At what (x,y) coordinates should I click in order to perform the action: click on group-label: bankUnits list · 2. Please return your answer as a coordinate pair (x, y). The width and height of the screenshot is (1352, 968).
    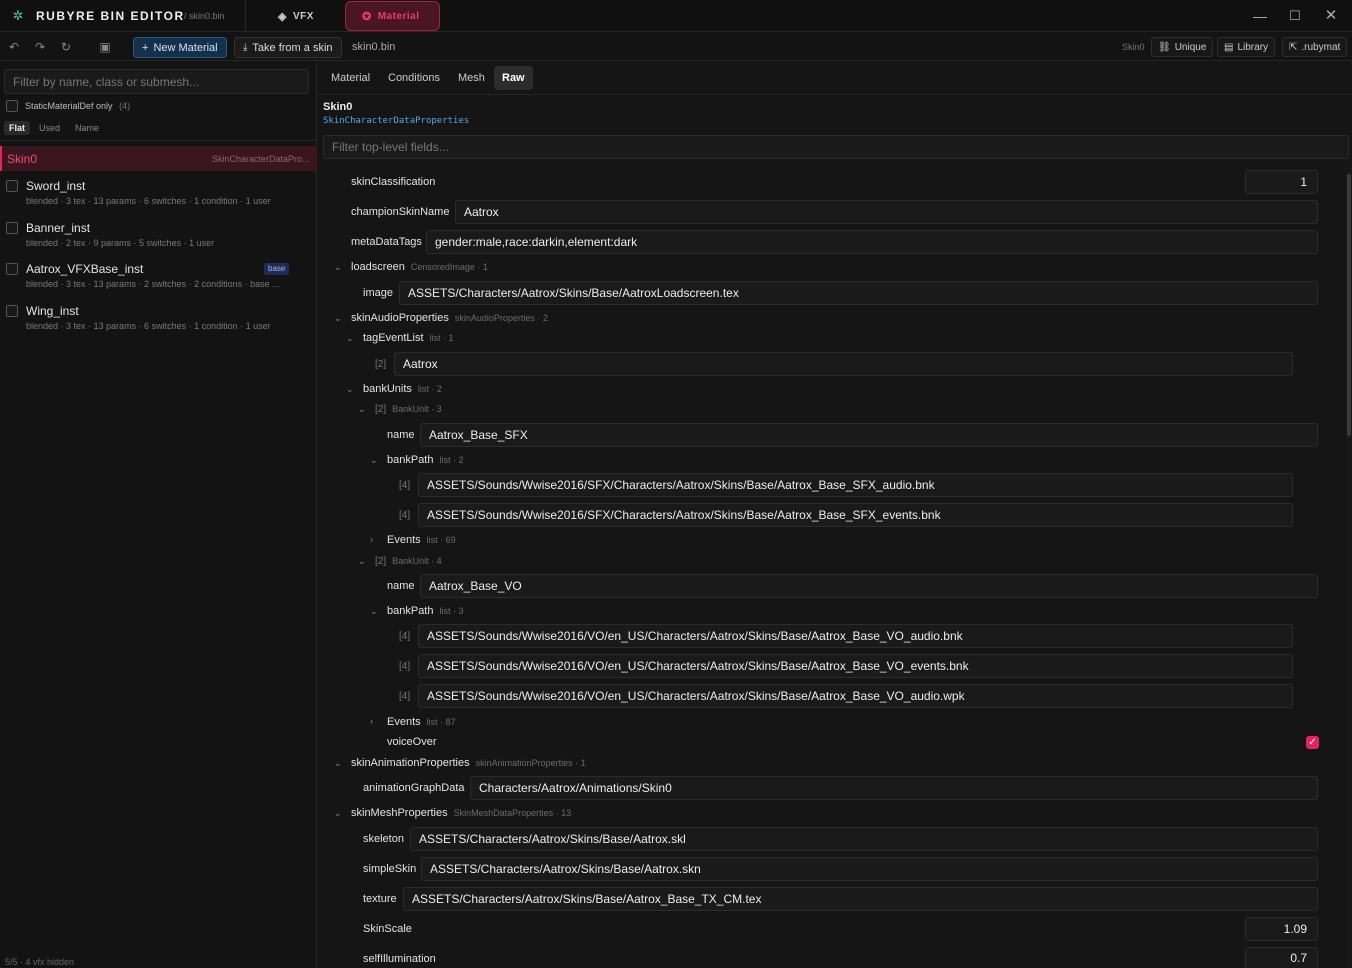
    Looking at the image, I should click on (402, 389).